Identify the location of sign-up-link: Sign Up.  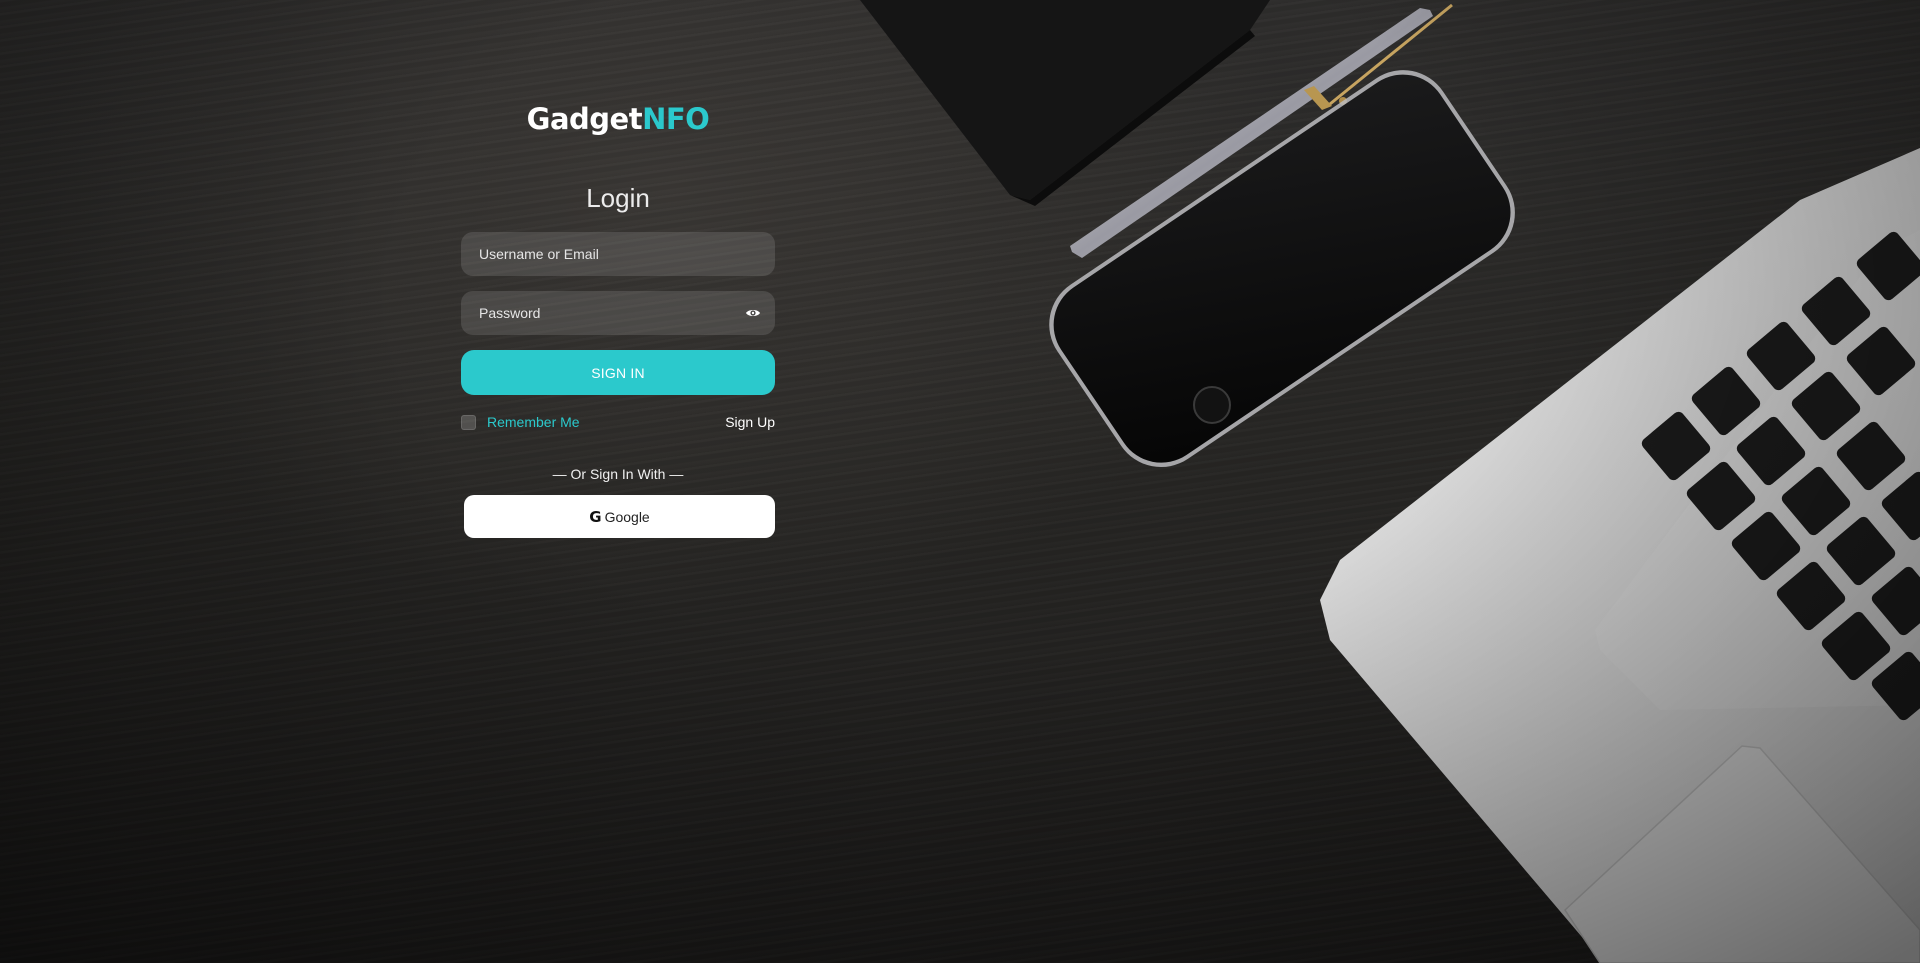
(750, 422).